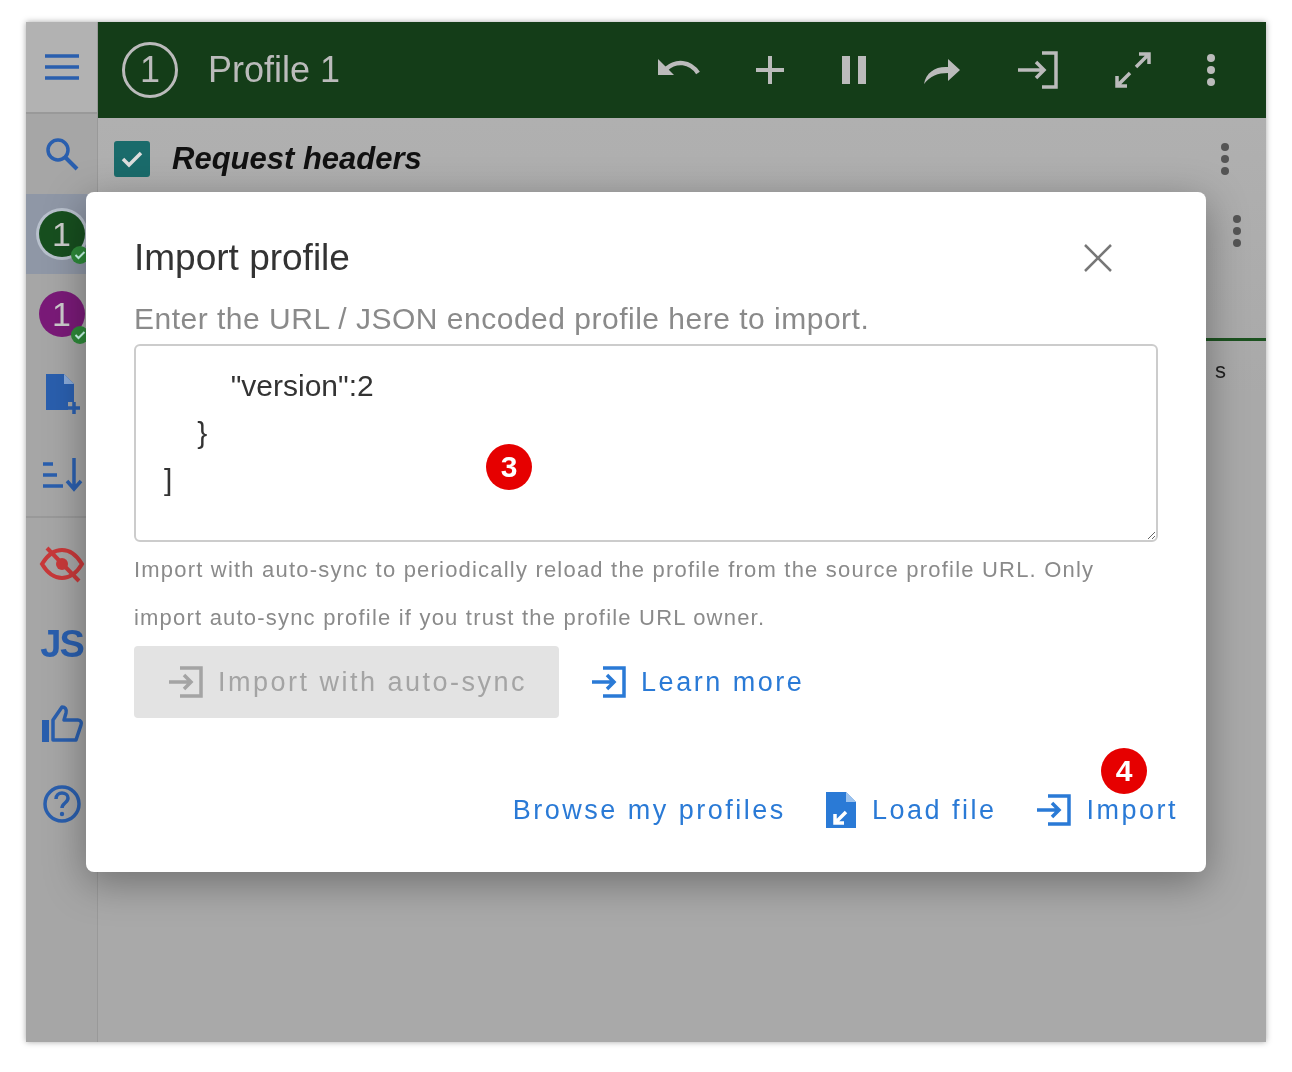 The width and height of the screenshot is (1292, 1072). I want to click on menu-icon, so click(61, 67).